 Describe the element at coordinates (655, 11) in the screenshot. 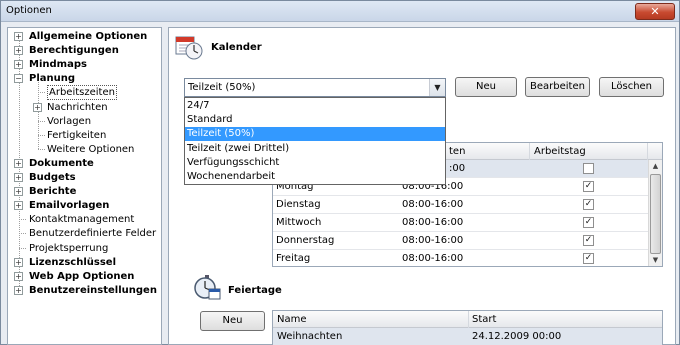

I see `close-button: ✕` at that location.